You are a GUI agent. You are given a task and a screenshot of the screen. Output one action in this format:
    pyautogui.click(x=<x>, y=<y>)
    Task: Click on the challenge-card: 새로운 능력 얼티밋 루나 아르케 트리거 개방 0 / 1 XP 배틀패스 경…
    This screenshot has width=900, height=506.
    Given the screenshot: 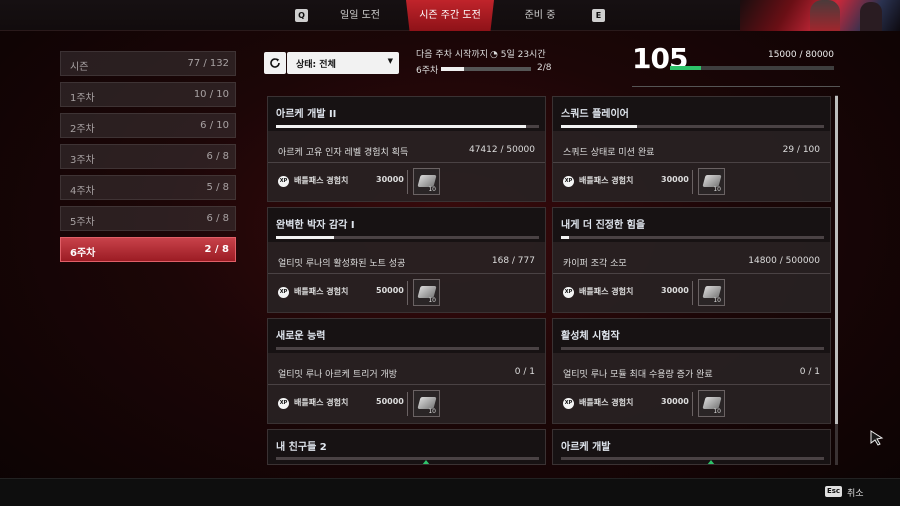 What is the action you would take?
    pyautogui.click(x=406, y=371)
    